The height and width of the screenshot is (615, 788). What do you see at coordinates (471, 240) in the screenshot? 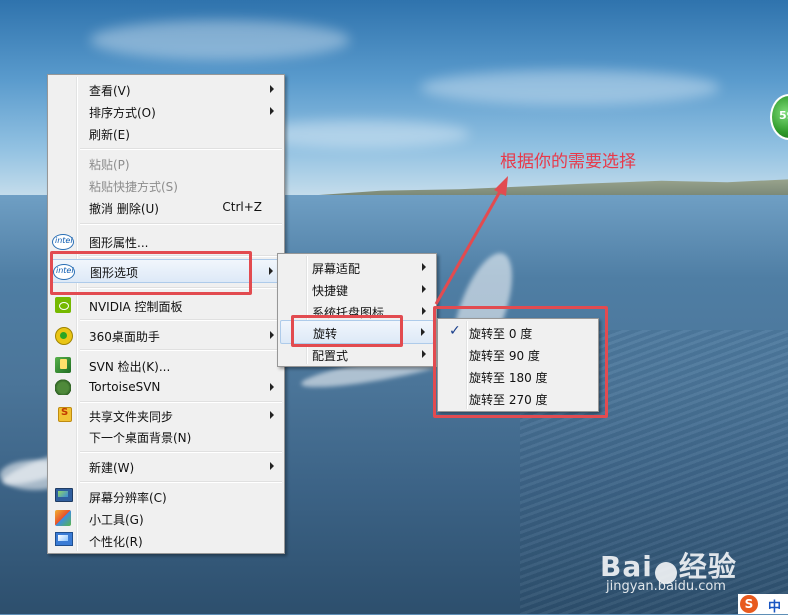
I see `annotation-arrow` at bounding box center [471, 240].